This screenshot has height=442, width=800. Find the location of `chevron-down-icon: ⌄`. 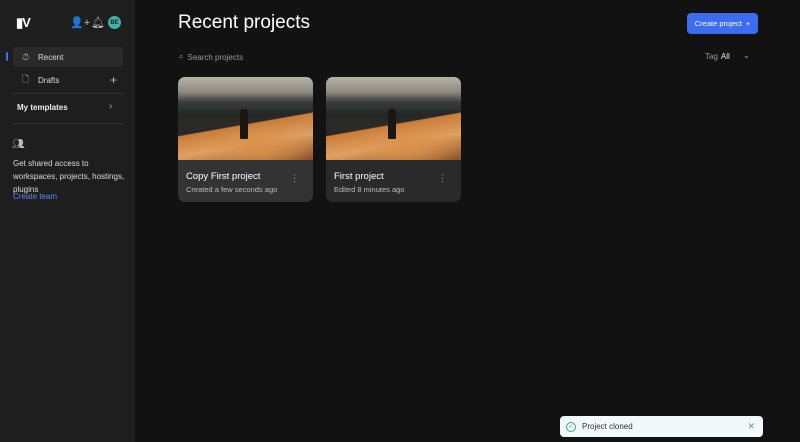

chevron-down-icon: ⌄ is located at coordinates (746, 55).